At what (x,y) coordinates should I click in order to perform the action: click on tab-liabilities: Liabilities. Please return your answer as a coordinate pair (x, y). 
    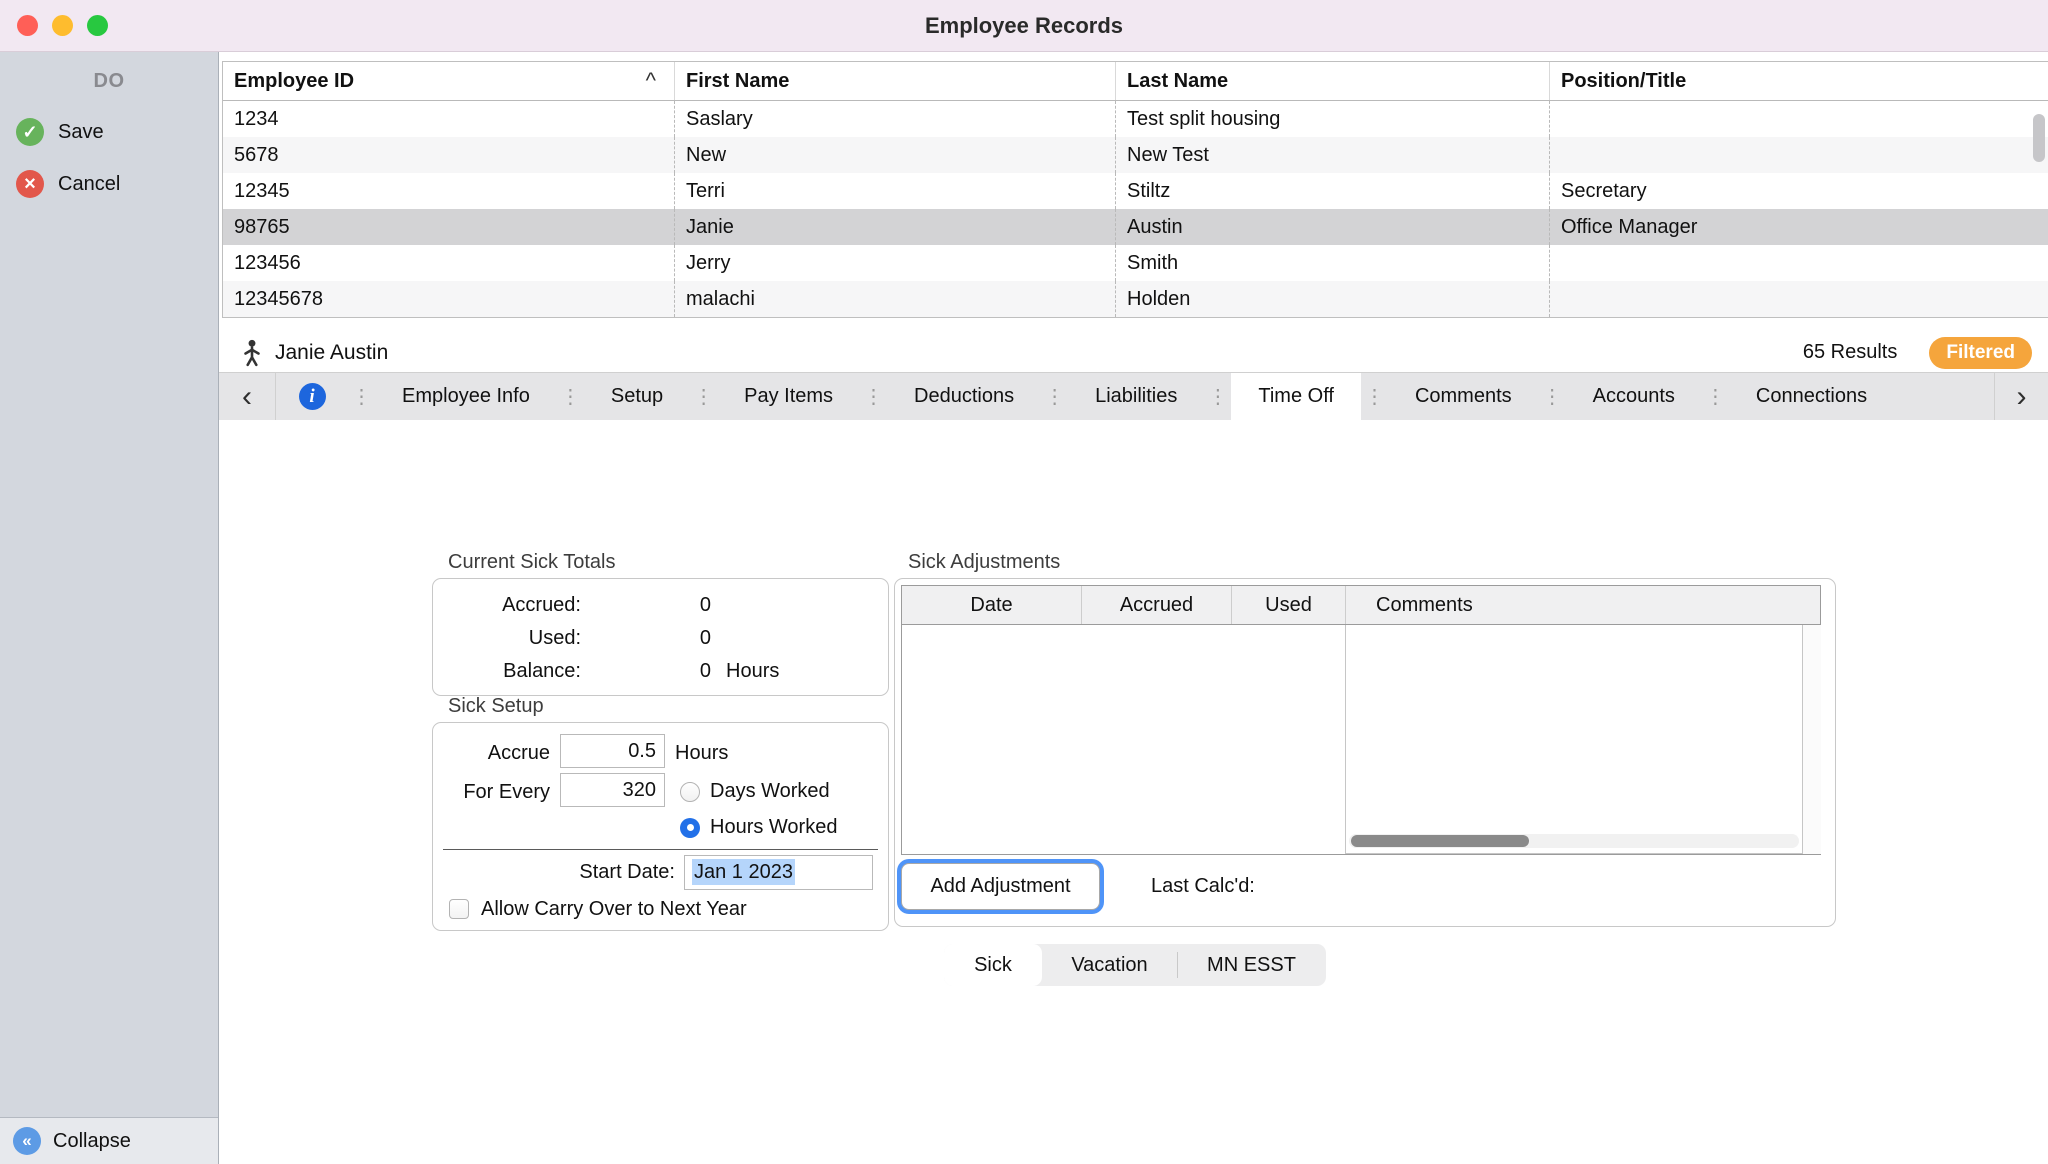
    Looking at the image, I should click on (1136, 396).